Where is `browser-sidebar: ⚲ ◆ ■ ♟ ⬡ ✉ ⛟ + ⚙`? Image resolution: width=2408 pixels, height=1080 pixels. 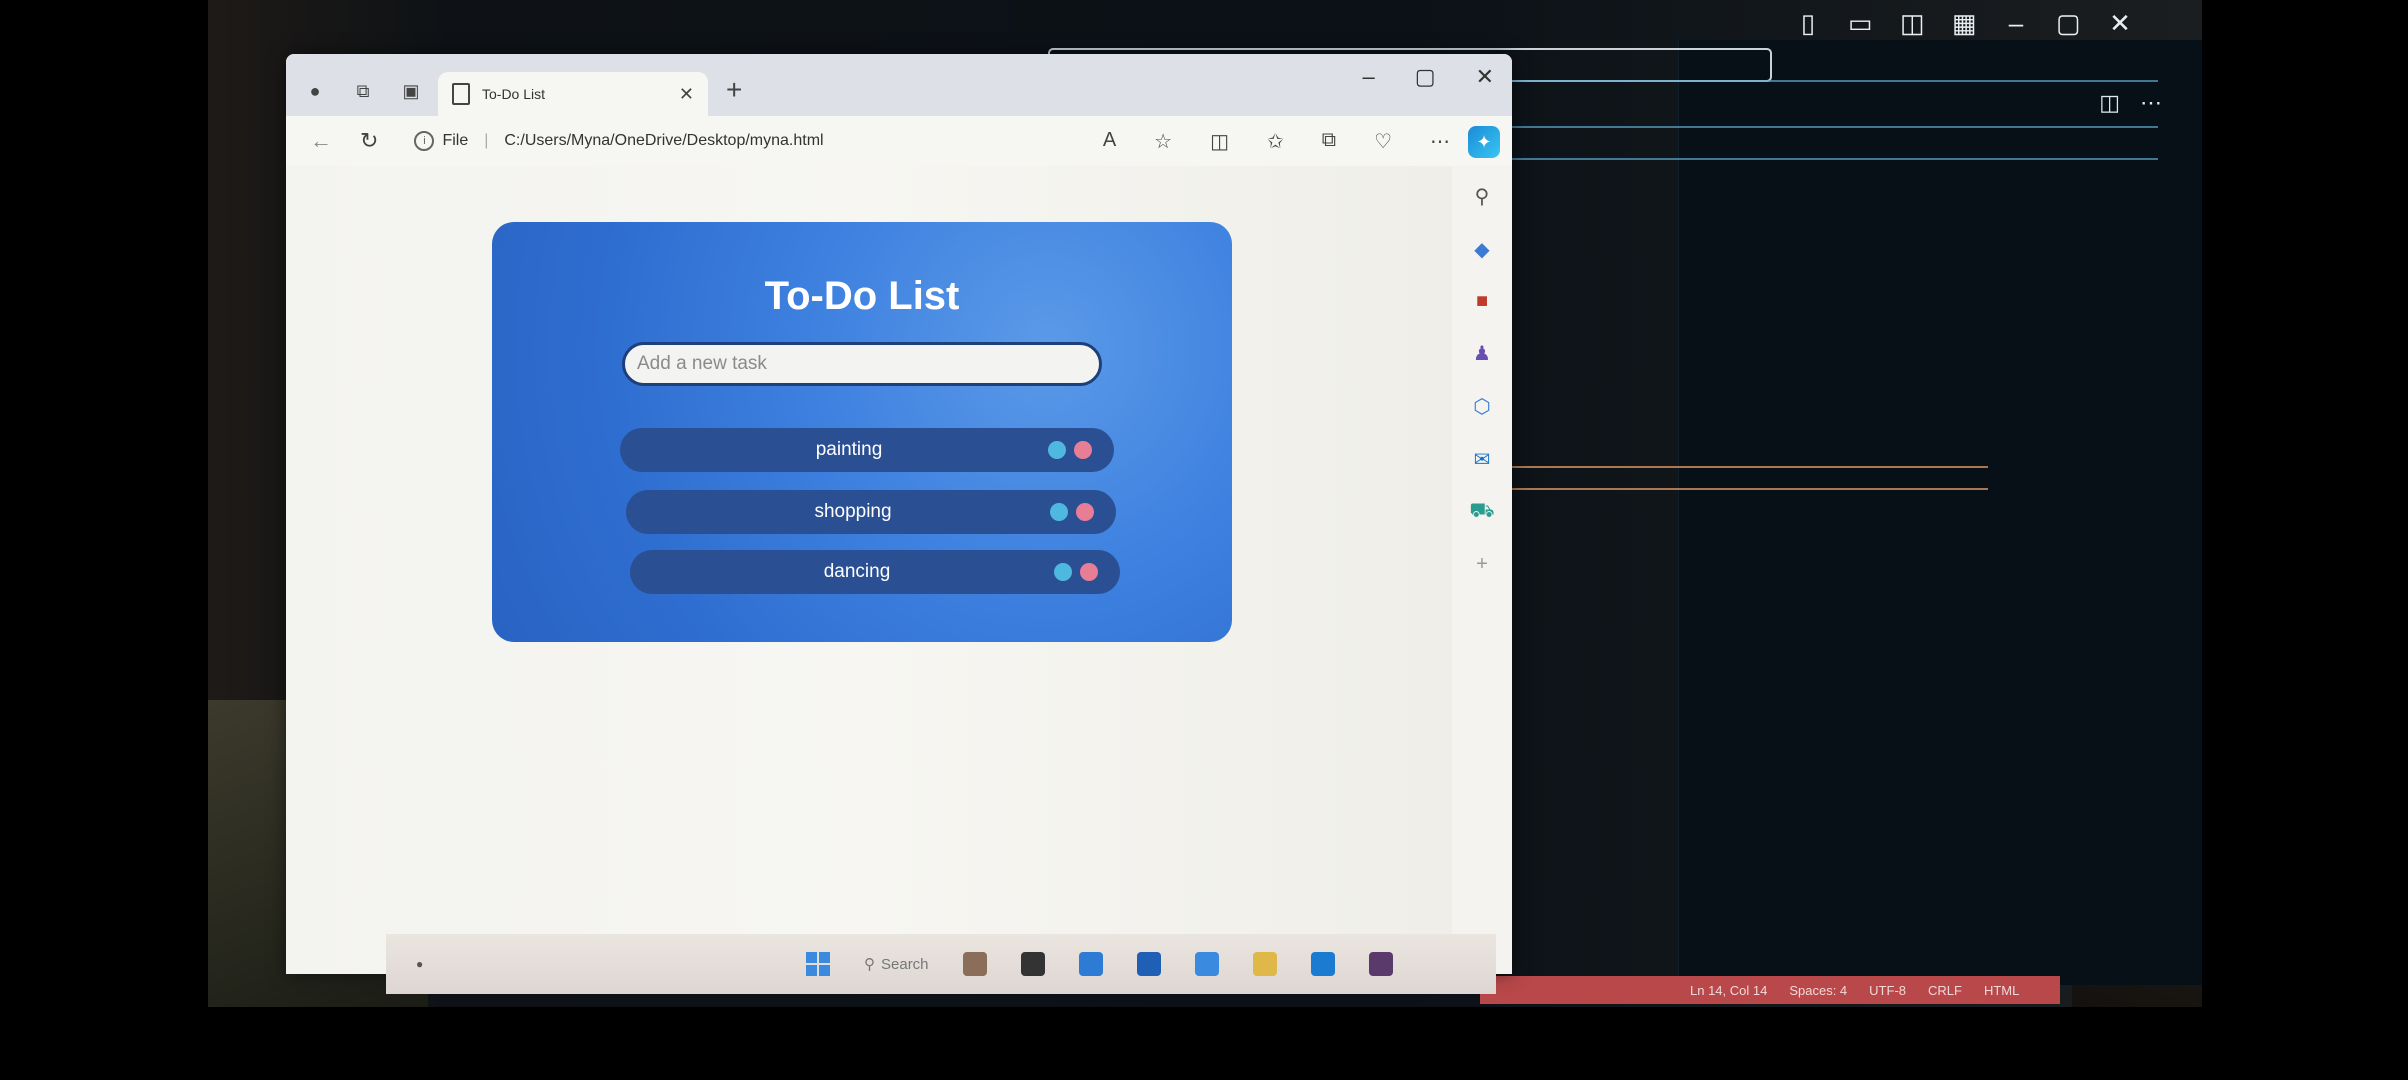 browser-sidebar: ⚲ ◆ ■ ♟ ⬡ ✉ ⛟ + ⚙ is located at coordinates (1482, 570).